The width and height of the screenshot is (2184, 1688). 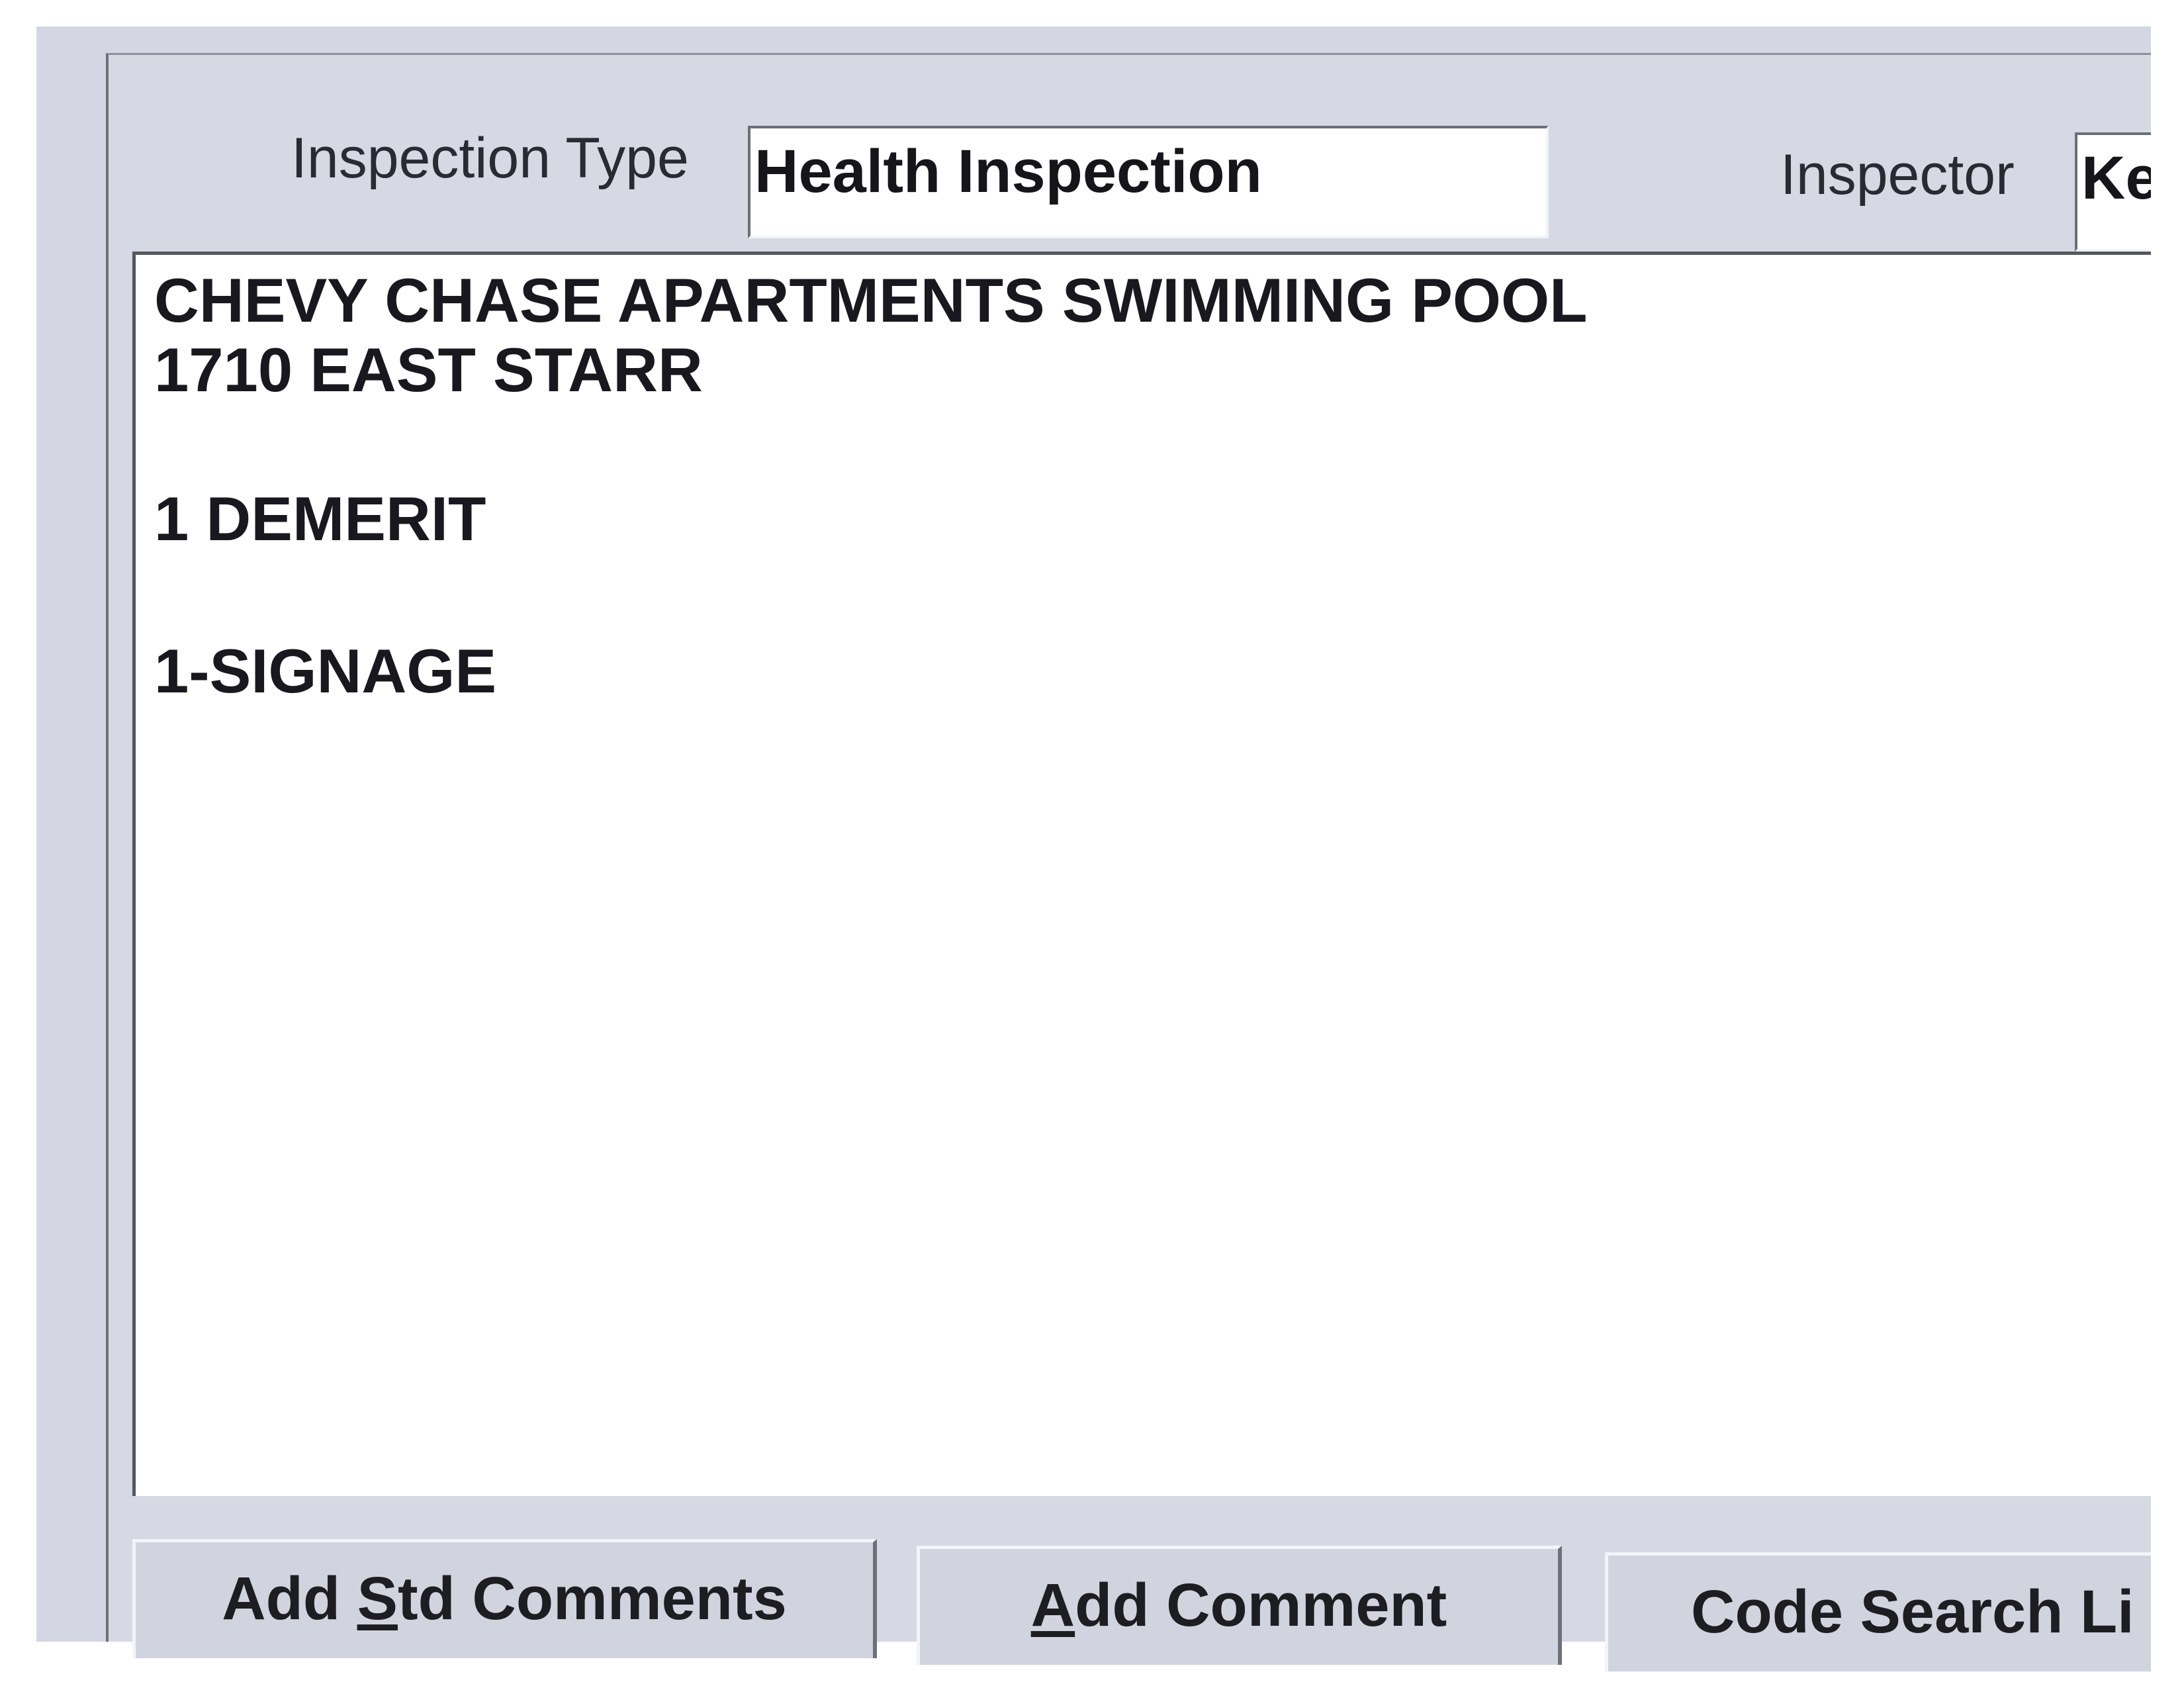 What do you see at coordinates (871, 300) in the screenshot?
I see `comment-line-facility: CHEVY CHASE APARTMENTS SWIMMING POOL` at bounding box center [871, 300].